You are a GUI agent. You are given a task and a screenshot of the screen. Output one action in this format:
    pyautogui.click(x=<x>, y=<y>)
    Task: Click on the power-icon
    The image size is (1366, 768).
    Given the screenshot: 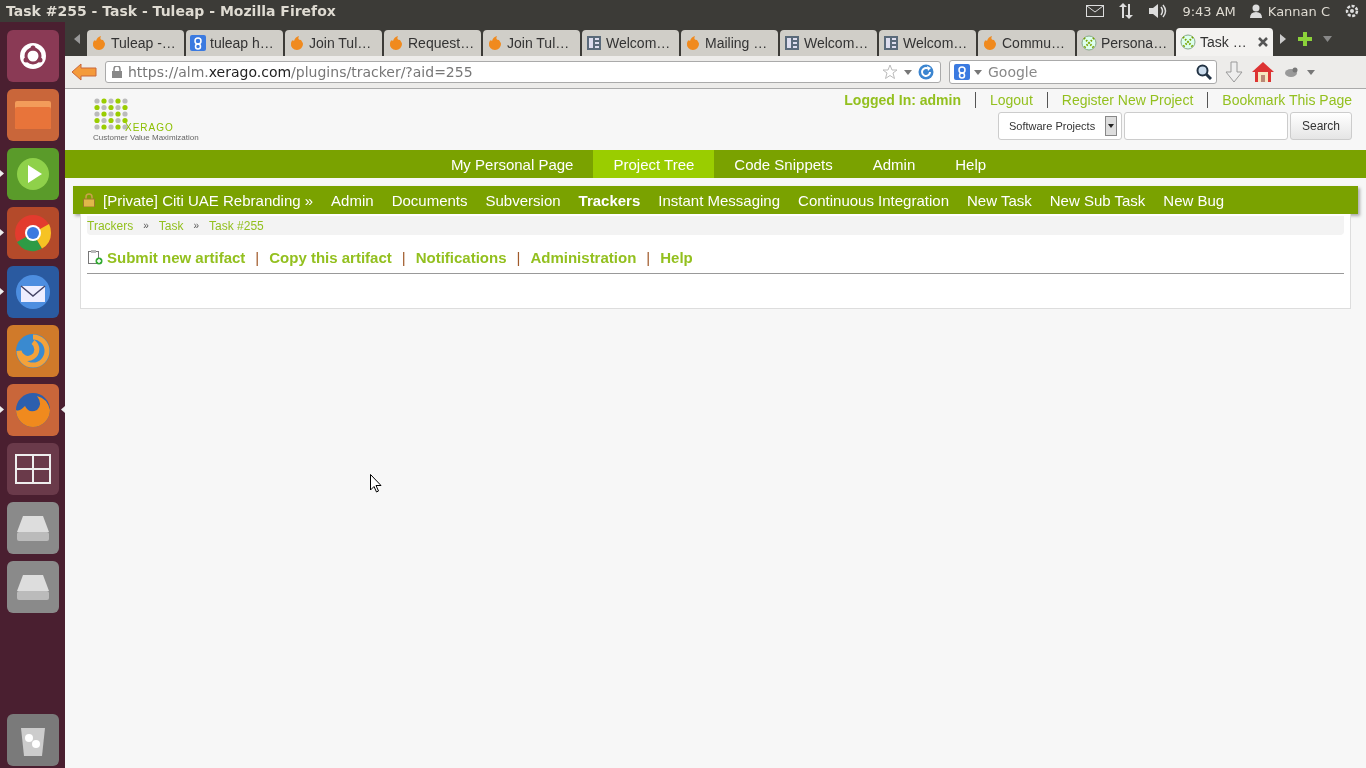 What is the action you would take?
    pyautogui.click(x=1352, y=11)
    